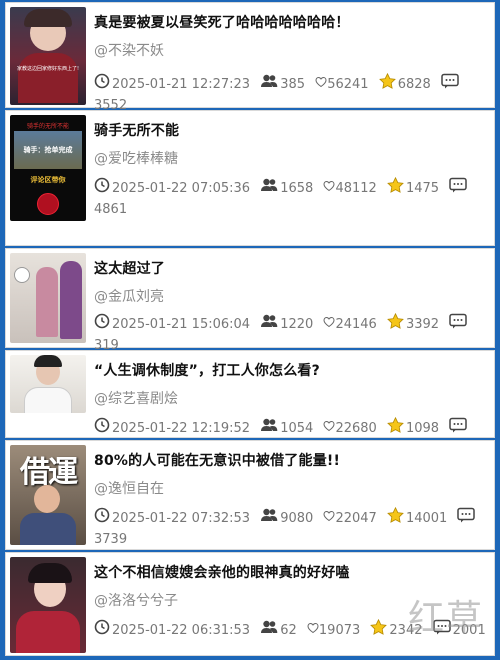  What do you see at coordinates (297, 428) in the screenshot?
I see `users-count: 1054` at bounding box center [297, 428].